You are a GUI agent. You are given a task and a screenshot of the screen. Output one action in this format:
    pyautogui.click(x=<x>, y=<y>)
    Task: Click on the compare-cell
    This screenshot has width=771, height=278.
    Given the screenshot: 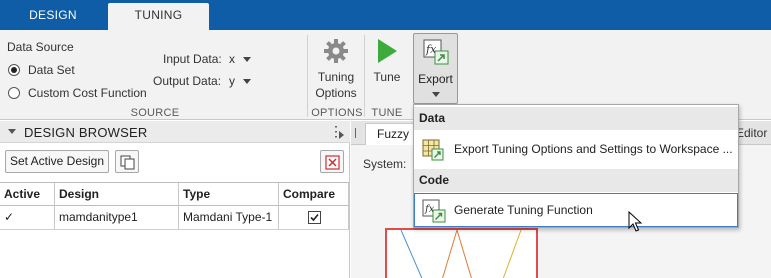 What is the action you would take?
    pyautogui.click(x=314, y=217)
    